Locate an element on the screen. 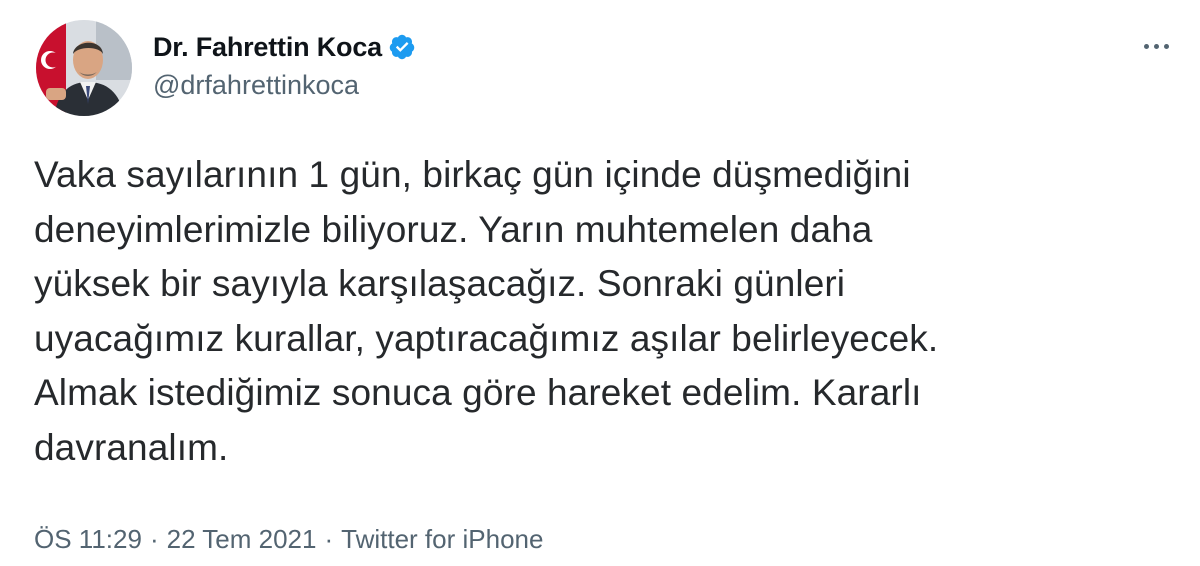  profile-photo is located at coordinates (84, 68).